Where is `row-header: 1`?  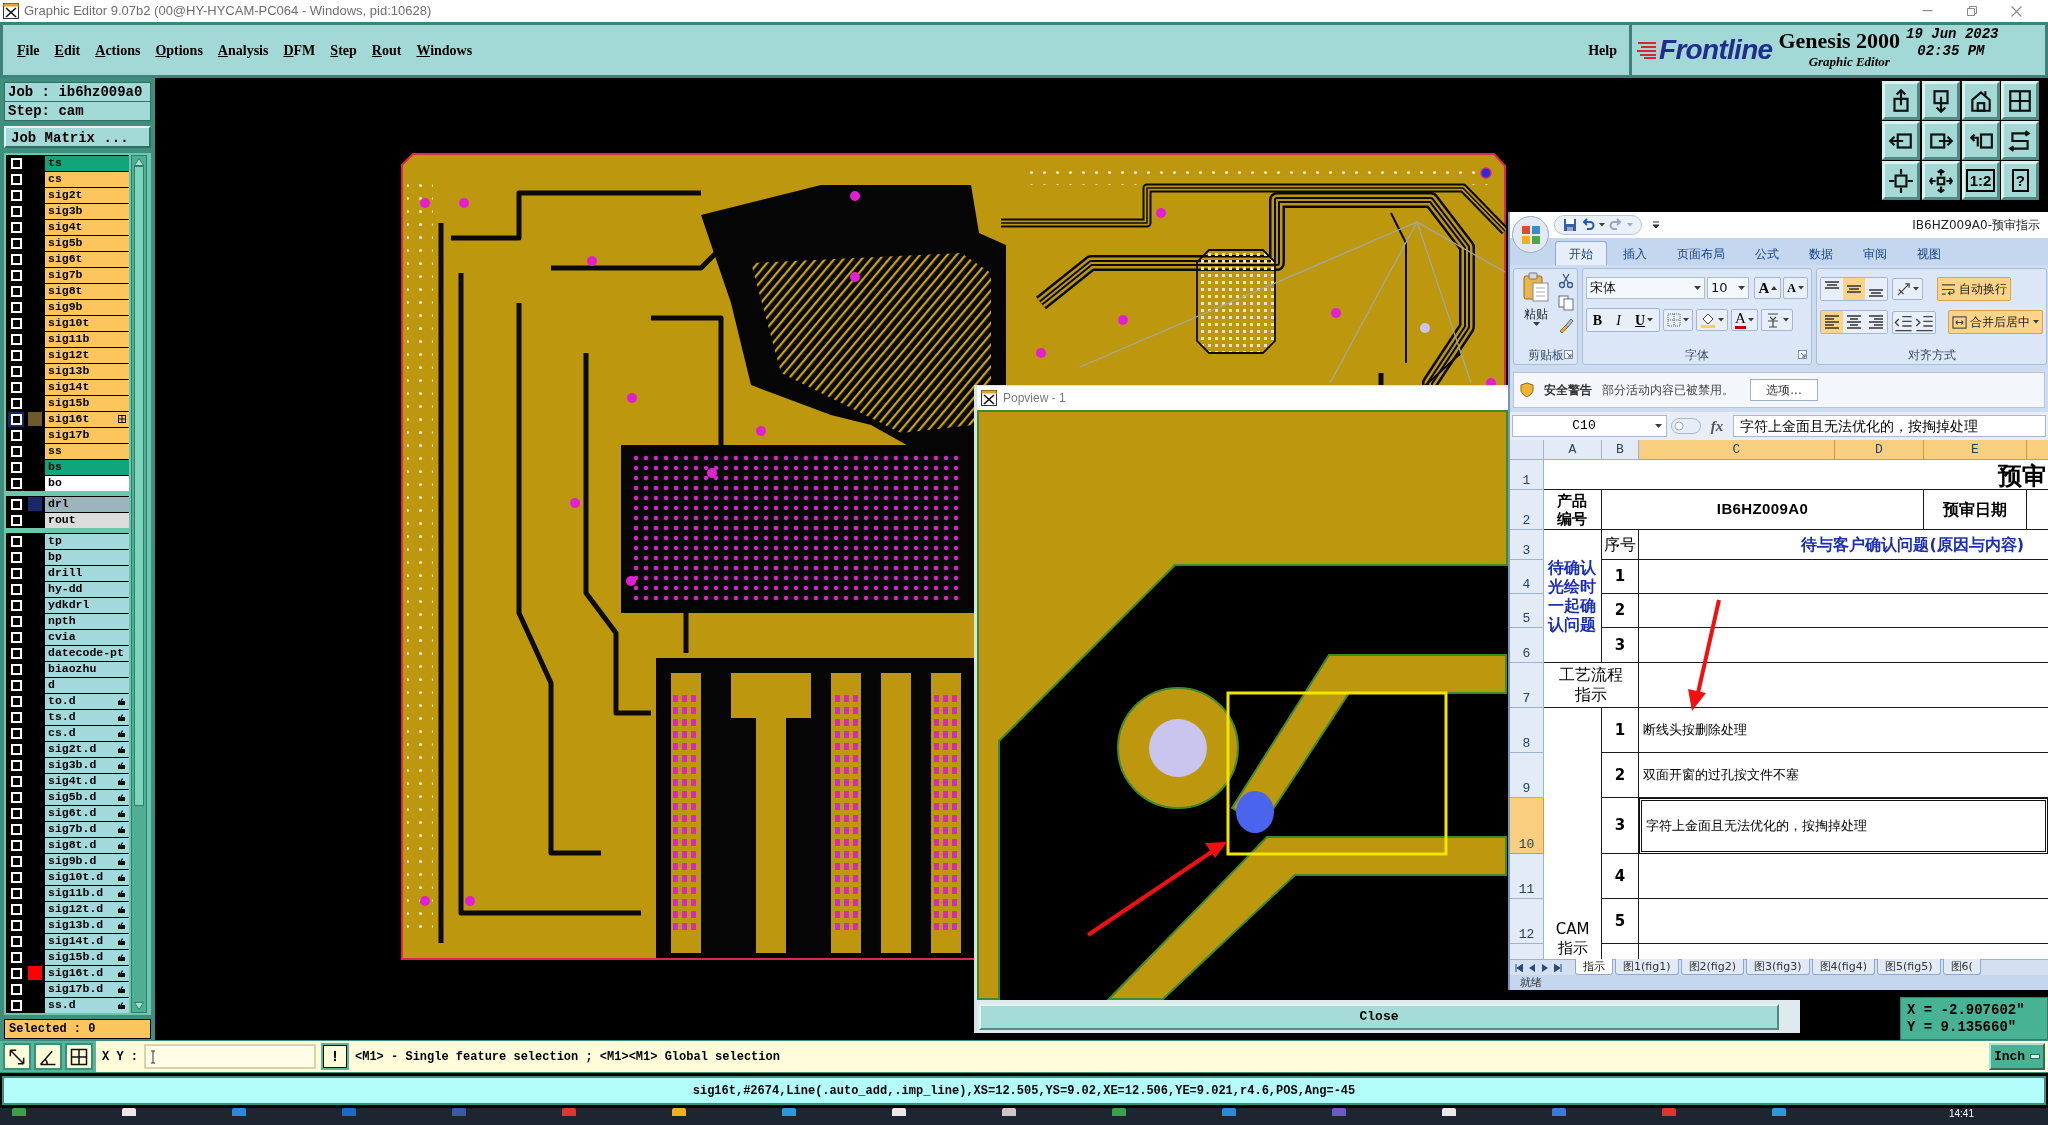 row-header: 1 is located at coordinates (1527, 475).